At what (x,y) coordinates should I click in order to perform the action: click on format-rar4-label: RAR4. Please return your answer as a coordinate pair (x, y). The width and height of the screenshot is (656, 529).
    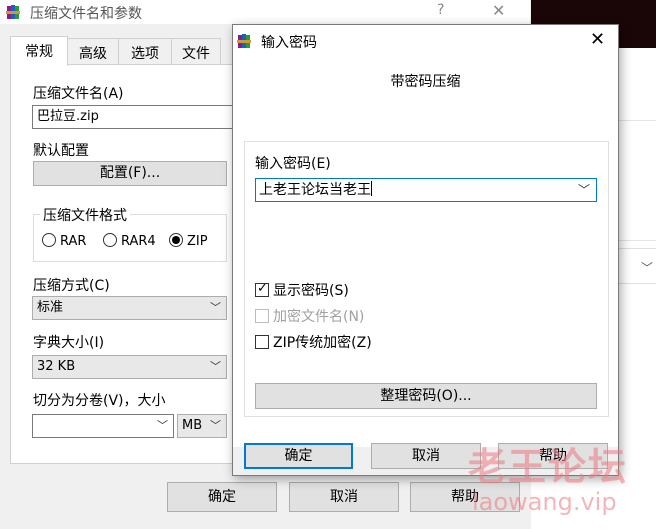
    Looking at the image, I should click on (138, 241).